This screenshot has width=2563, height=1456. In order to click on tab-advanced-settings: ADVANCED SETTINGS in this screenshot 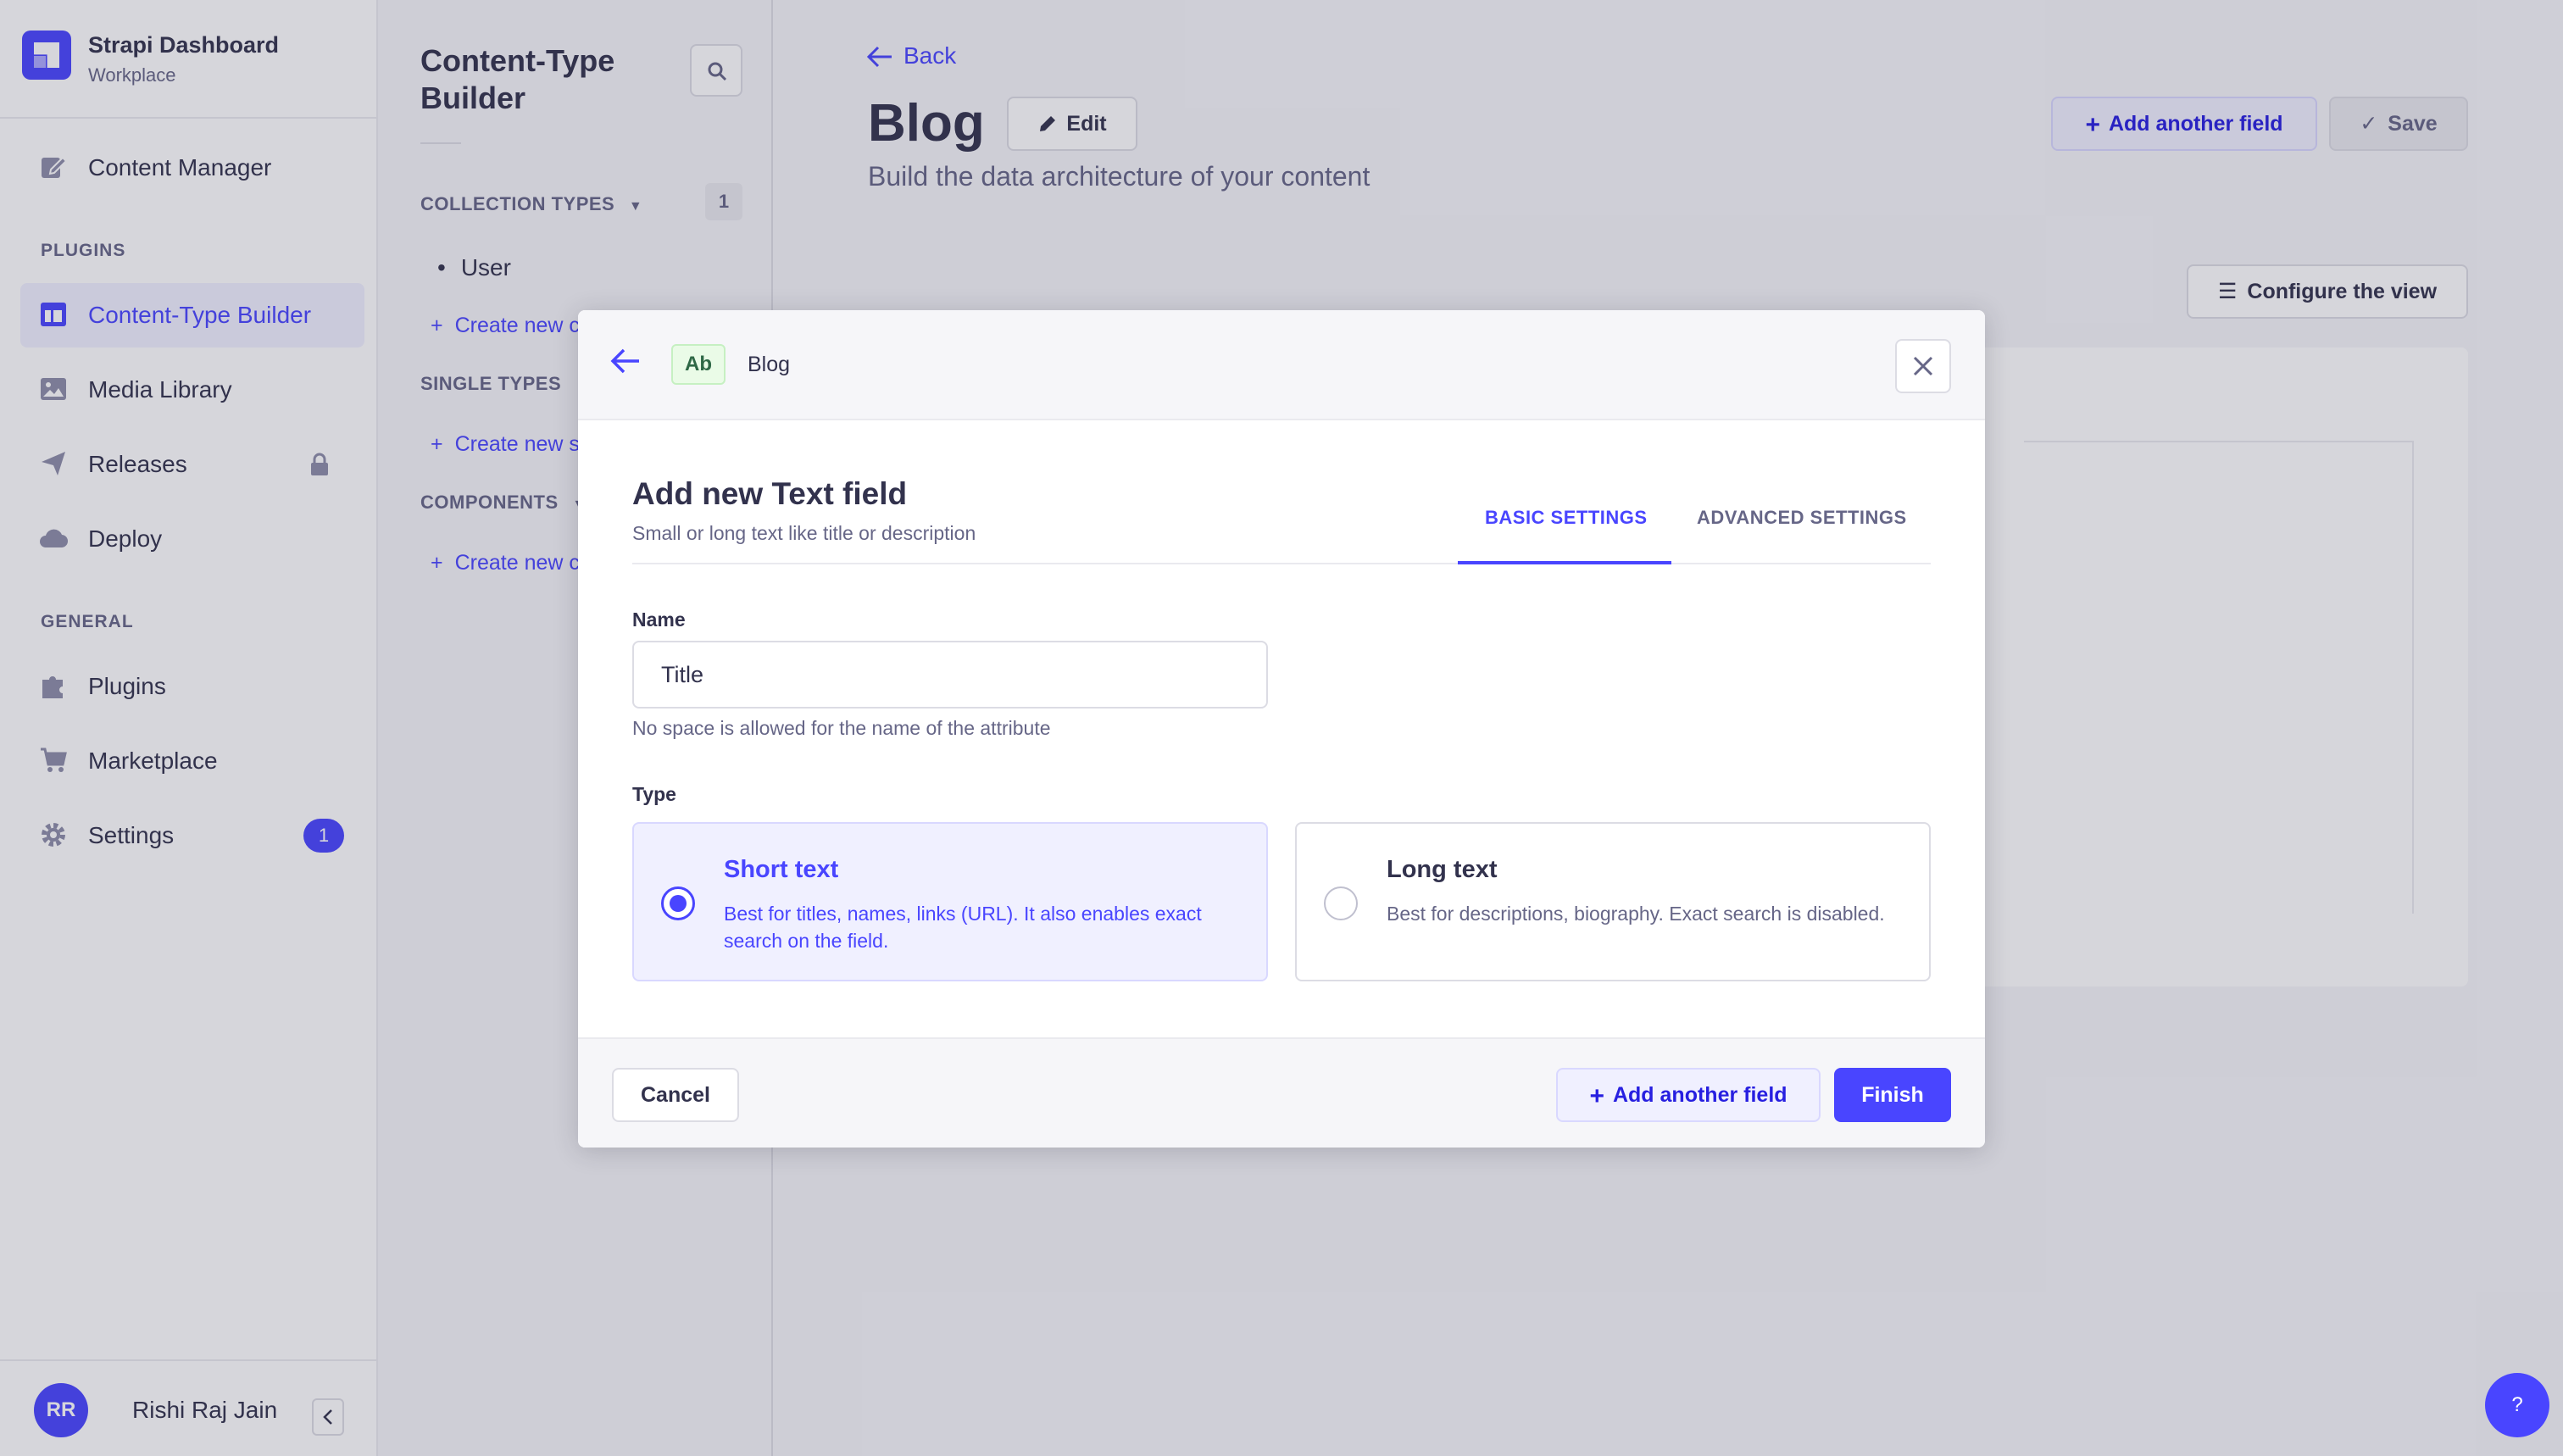, I will do `click(1802, 518)`.